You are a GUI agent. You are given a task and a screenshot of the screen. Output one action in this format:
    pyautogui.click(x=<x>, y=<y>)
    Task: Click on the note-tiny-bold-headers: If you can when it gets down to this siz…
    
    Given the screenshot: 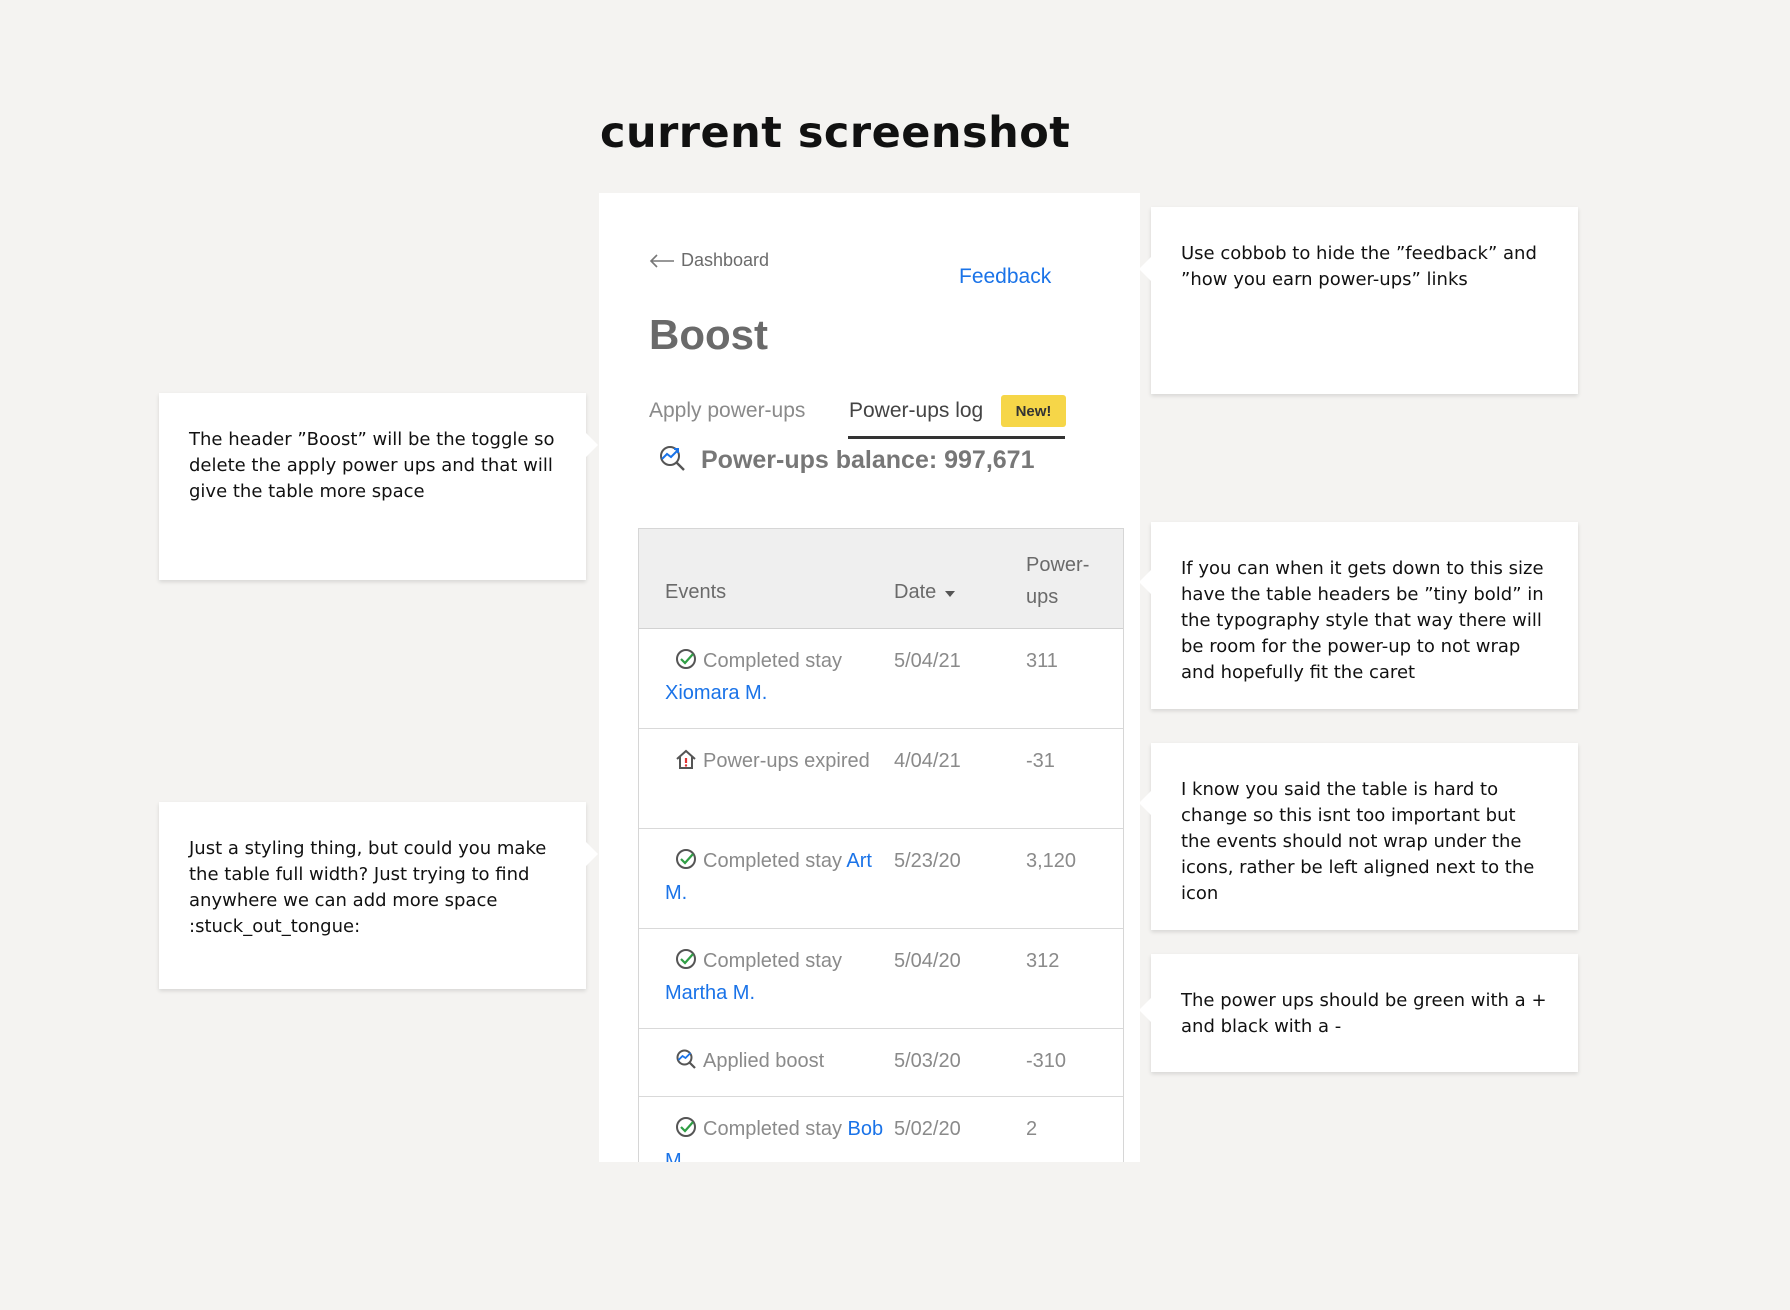 What is the action you would take?
    pyautogui.click(x=1358, y=615)
    